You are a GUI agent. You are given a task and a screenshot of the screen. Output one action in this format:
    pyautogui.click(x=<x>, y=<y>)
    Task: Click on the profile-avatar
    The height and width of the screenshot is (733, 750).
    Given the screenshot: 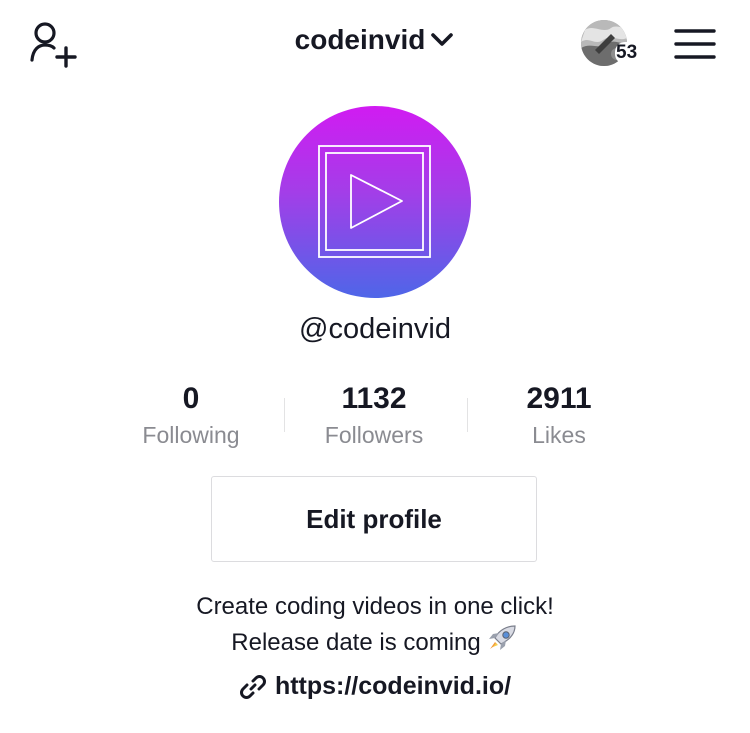 What is the action you would take?
    pyautogui.click(x=375, y=202)
    